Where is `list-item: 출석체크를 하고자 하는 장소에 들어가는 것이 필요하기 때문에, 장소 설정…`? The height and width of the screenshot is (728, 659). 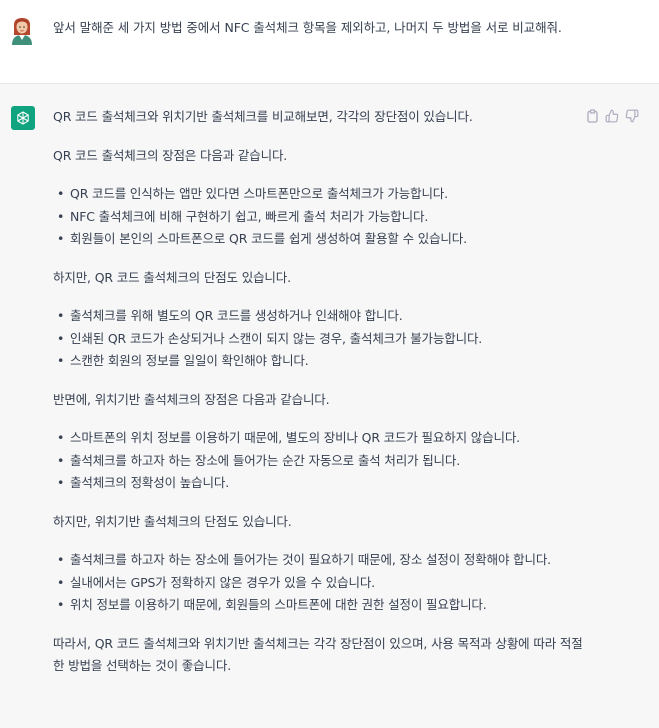
list-item: 출석체크를 하고자 하는 장소에 들어가는 것이 필요하기 때문에, 장소 설정… is located at coordinates (318, 560).